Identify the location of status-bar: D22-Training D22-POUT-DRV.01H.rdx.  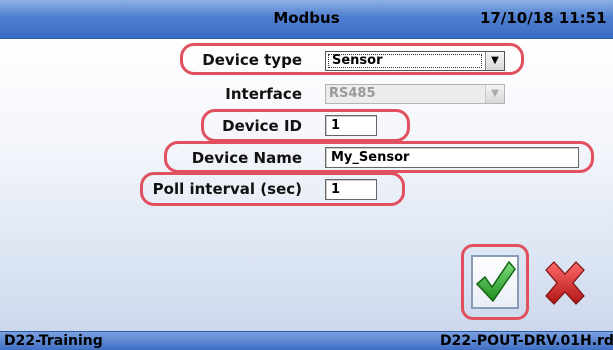
(306, 340).